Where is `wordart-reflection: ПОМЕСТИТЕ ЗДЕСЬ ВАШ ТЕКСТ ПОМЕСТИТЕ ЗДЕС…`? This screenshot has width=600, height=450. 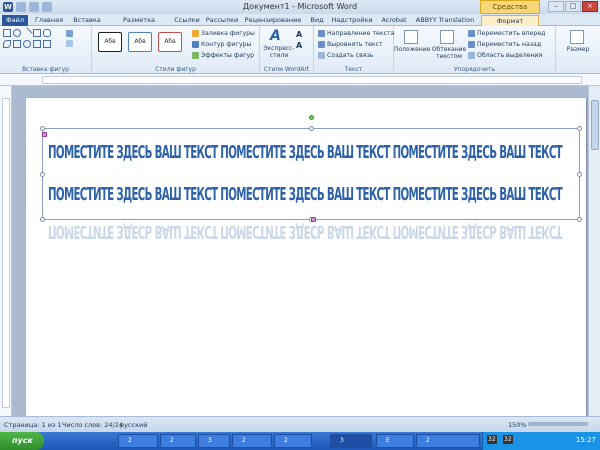
wordart-reflection: ПОМЕСТИТЕ ЗДЕСЬ ВАШ ТЕКСТ ПОМЕСТИТЕ ЗДЕС… is located at coordinates (305, 231).